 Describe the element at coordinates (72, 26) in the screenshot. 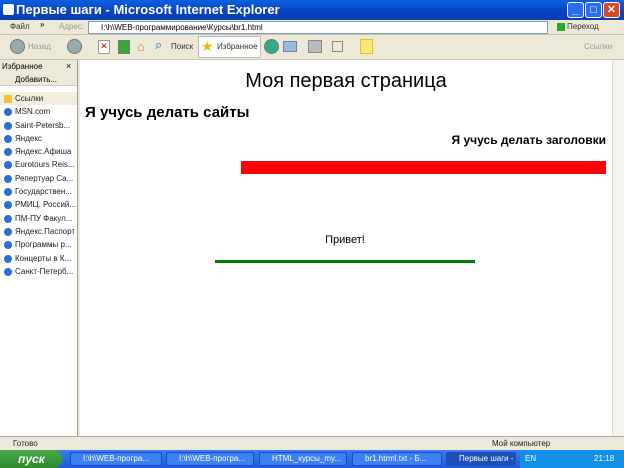

I see `address-label: Адрес:` at that location.